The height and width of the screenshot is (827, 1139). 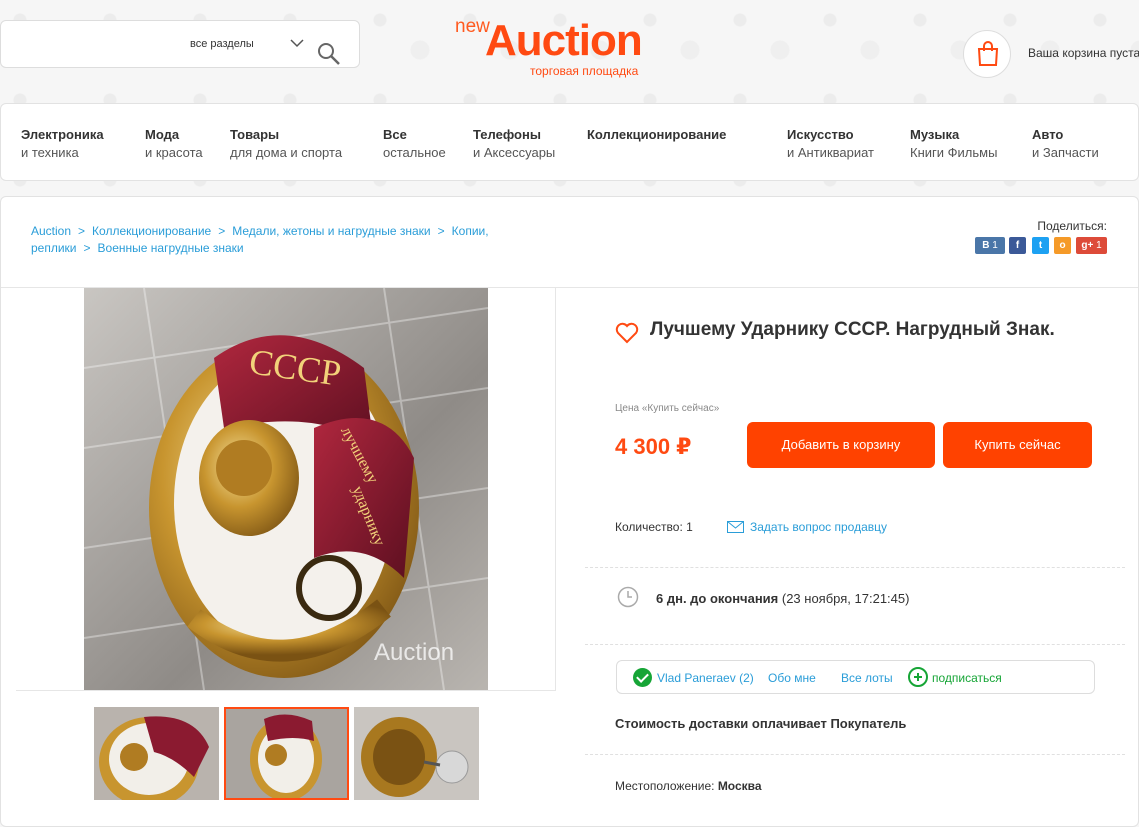 I want to click on plus-circle-icon, so click(x=918, y=677).